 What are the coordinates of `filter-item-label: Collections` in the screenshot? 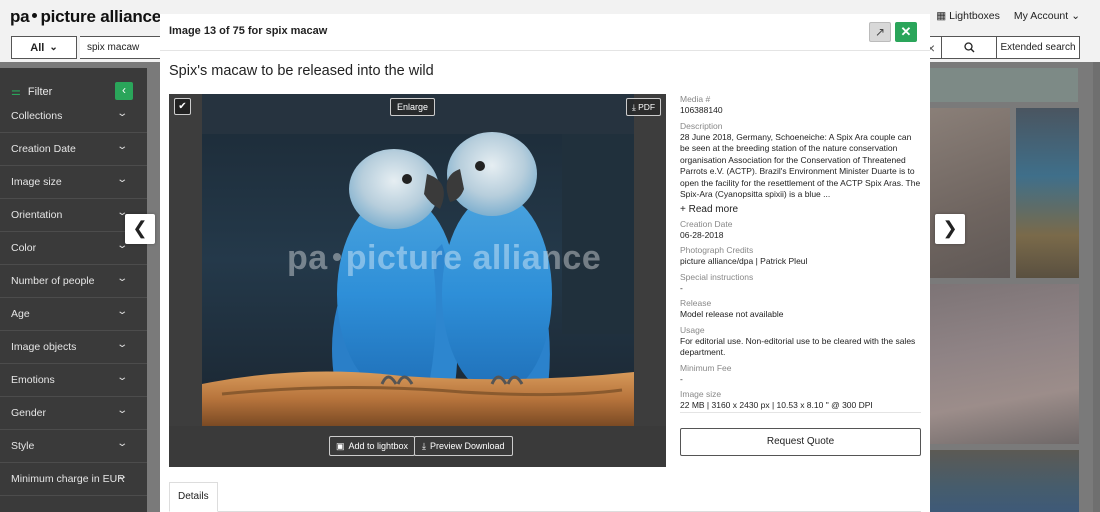 It's located at (37, 116).